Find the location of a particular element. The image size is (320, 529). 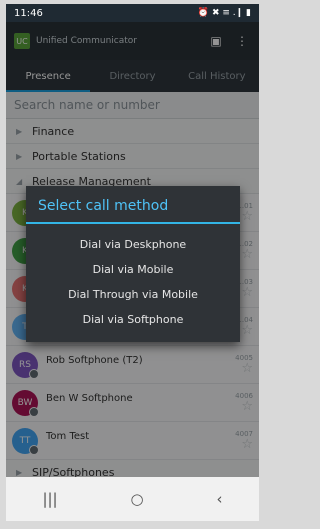

system-nav-bar: ||| ○ ‹ is located at coordinates (132, 499).